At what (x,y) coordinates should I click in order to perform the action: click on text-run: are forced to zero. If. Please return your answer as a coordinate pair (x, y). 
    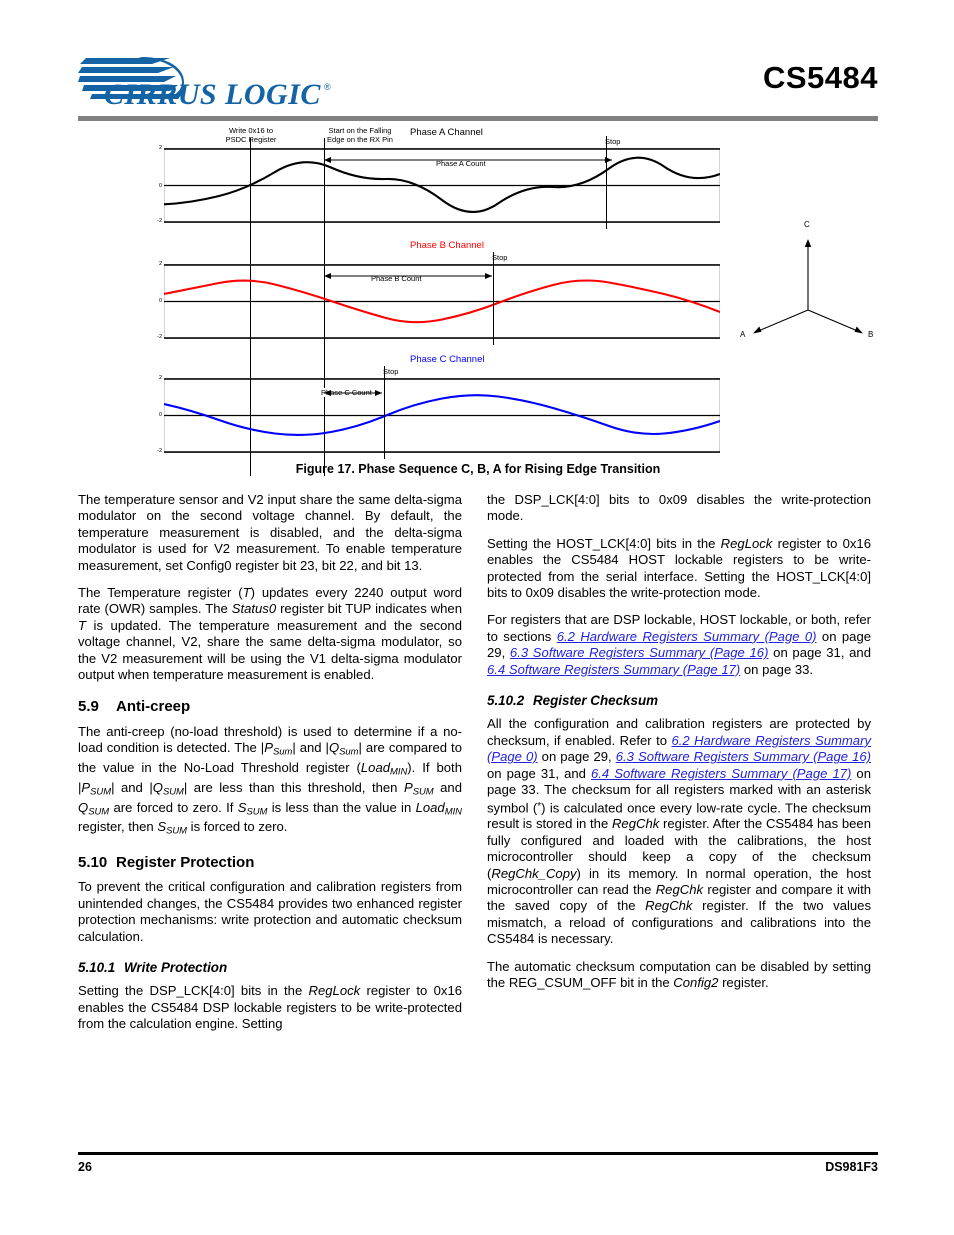
    Looking at the image, I should click on (173, 807).